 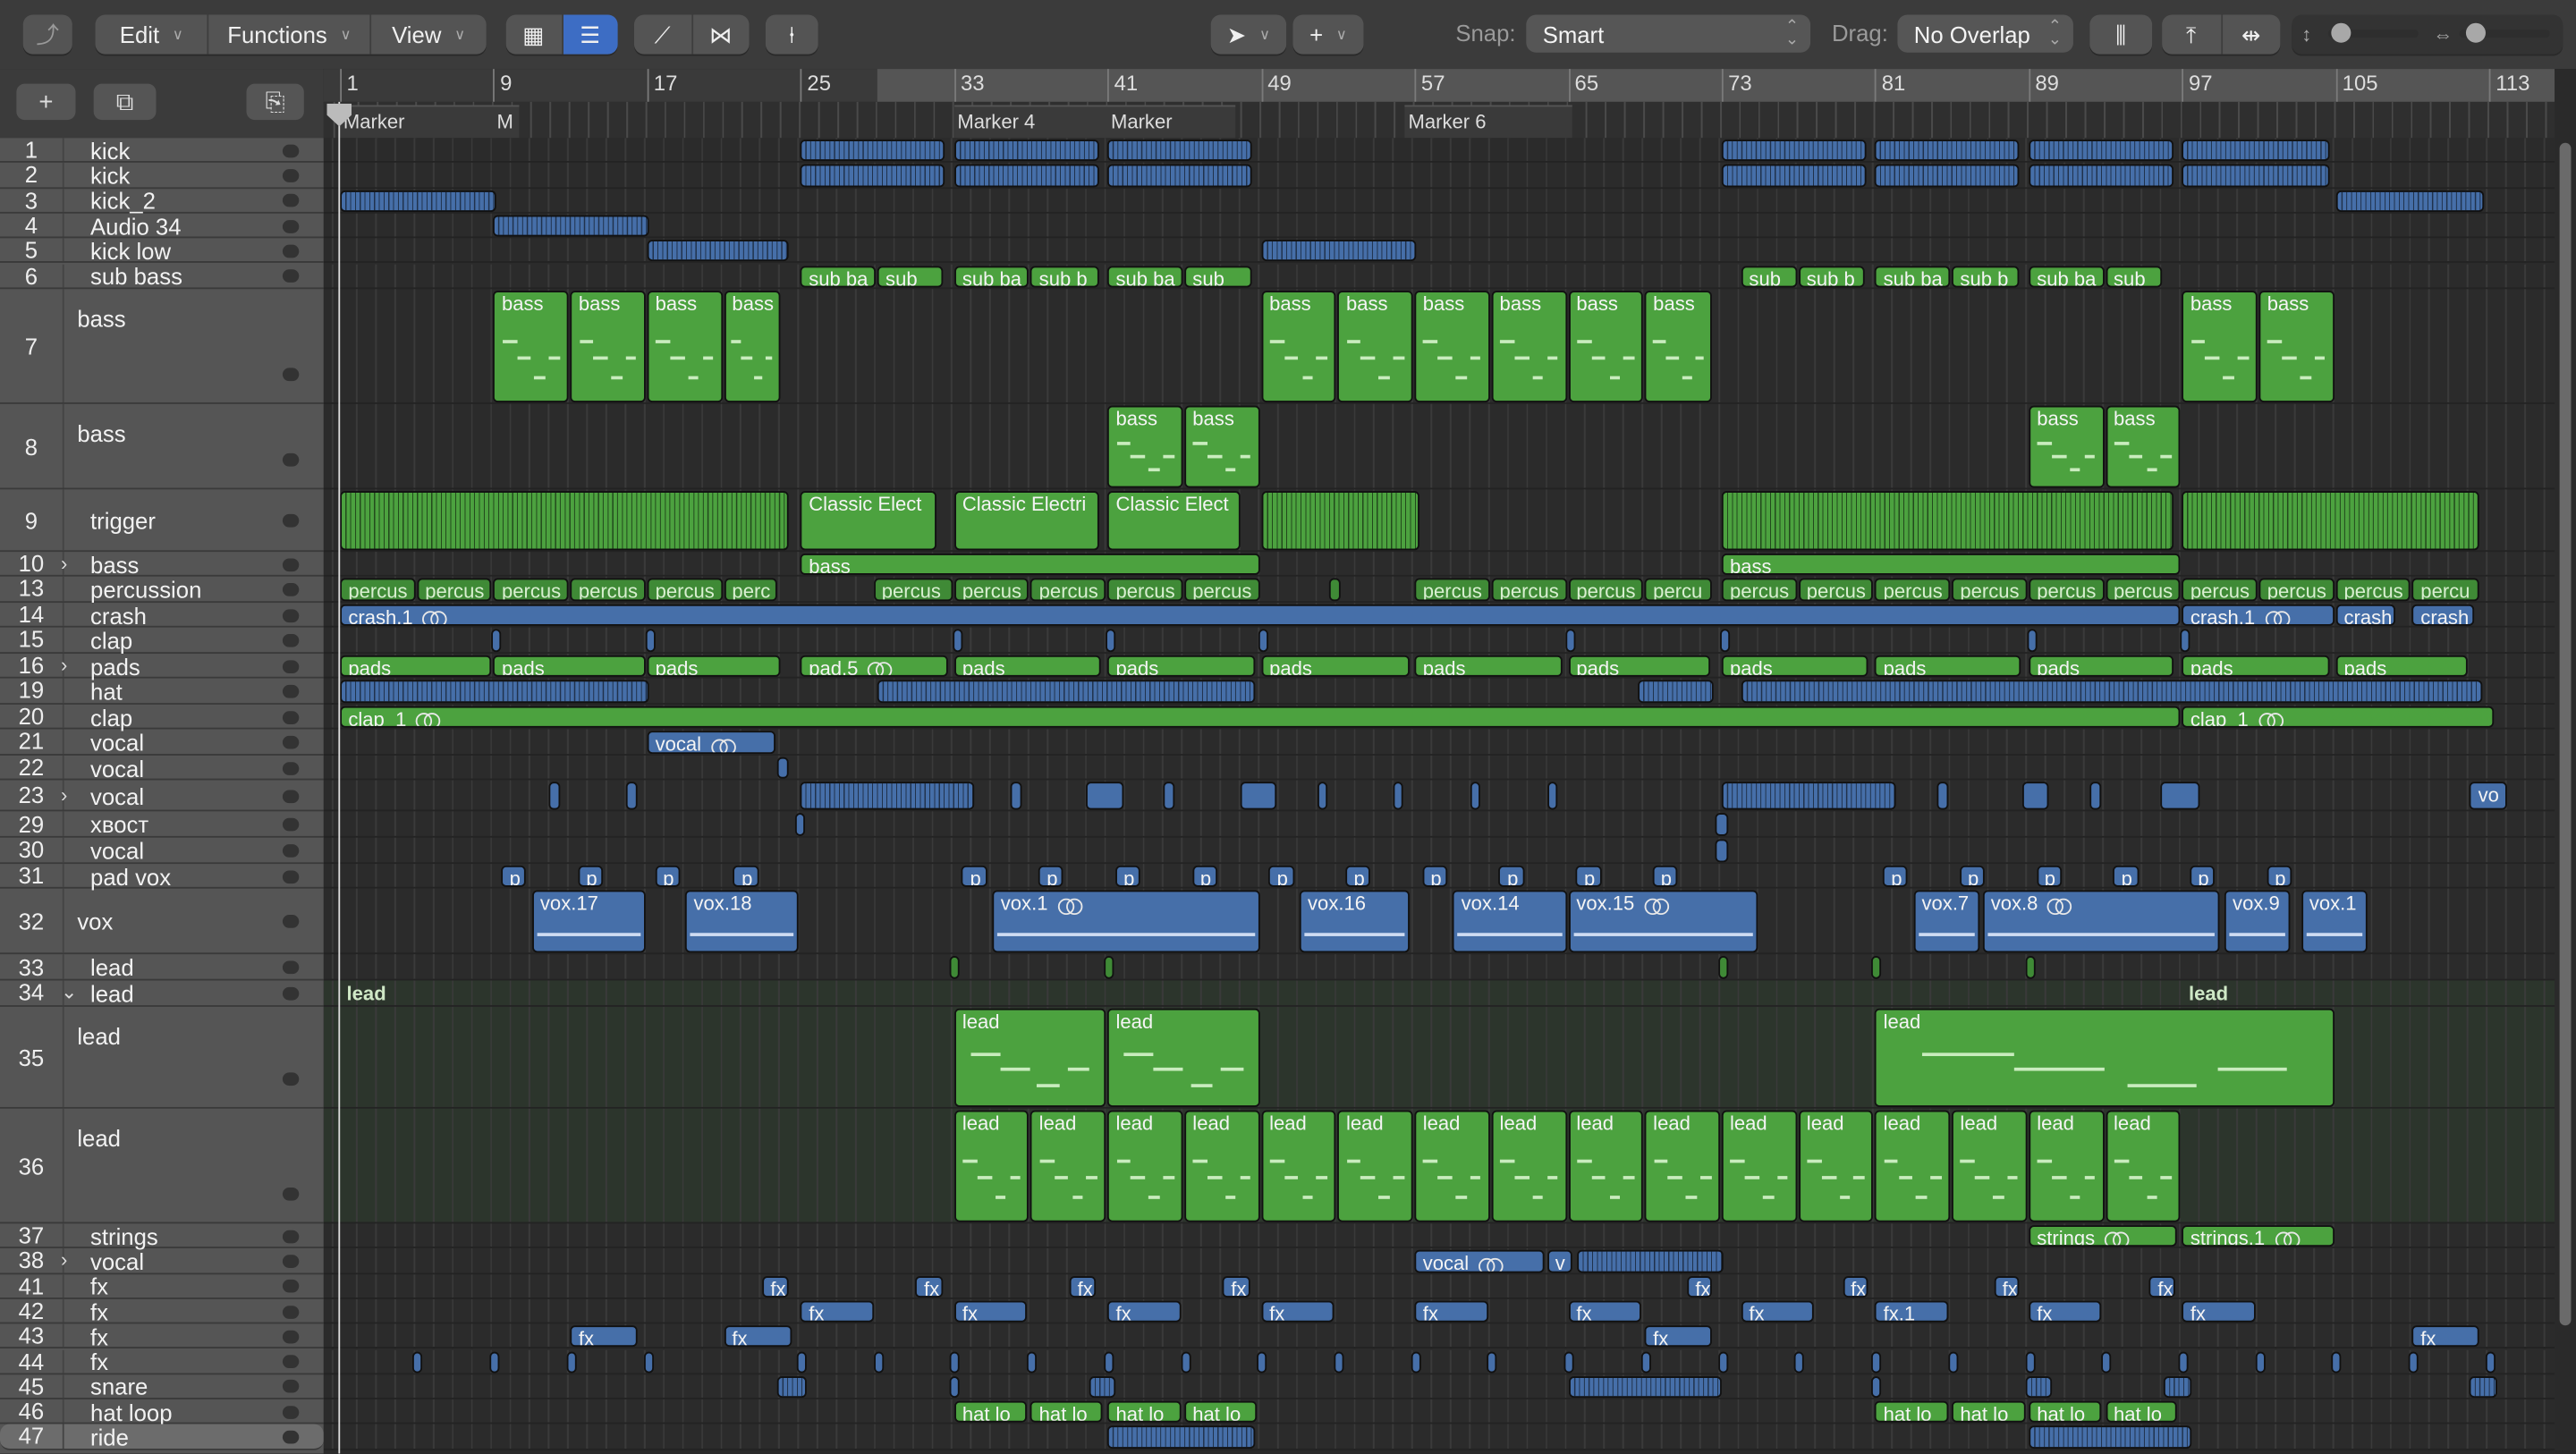 I want to click on region: vox.18, so click(x=742, y=922).